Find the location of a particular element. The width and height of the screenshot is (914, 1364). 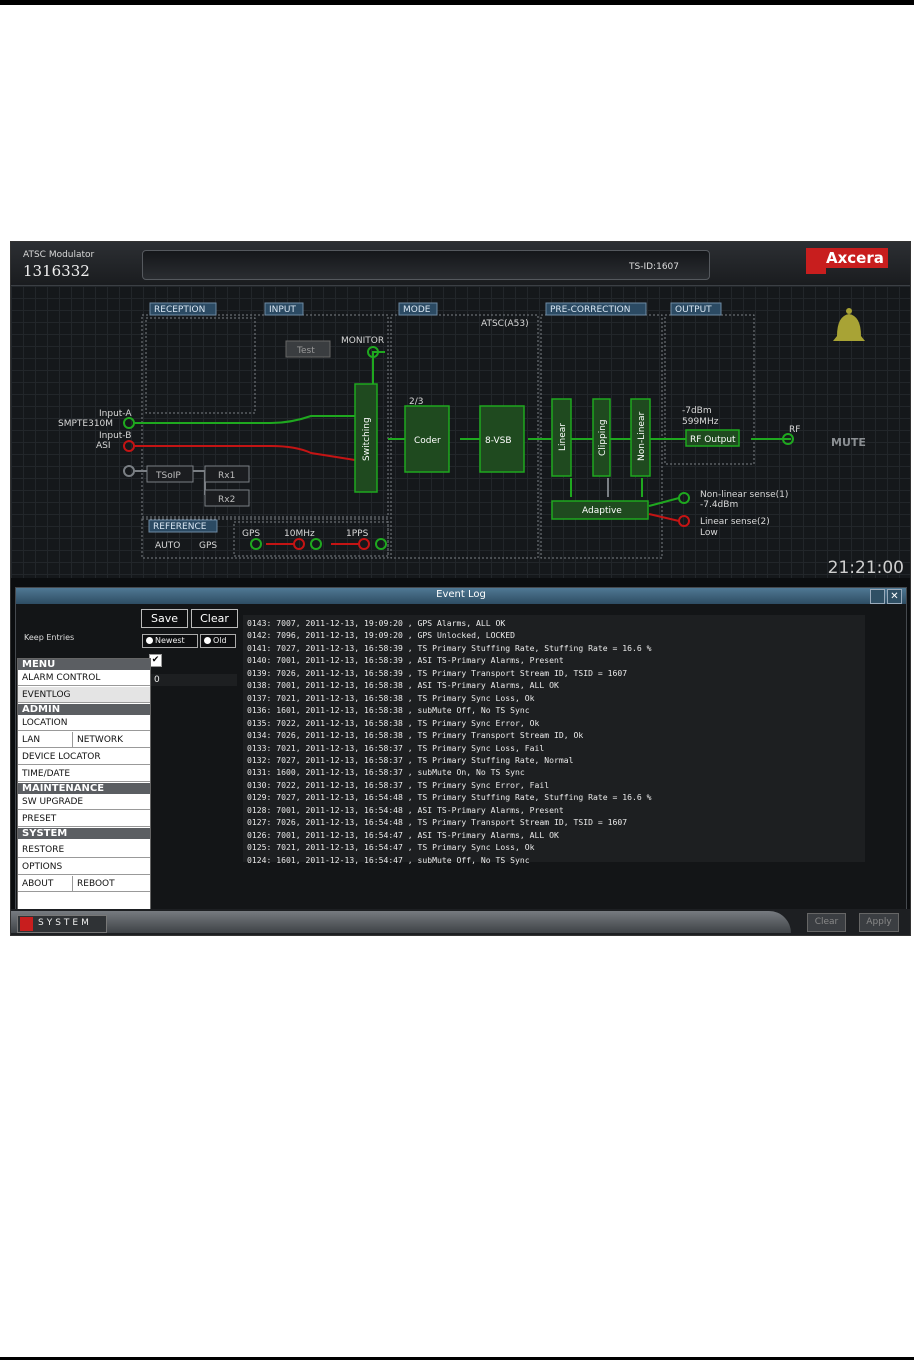

bottom-tab-shape is located at coordinates (401, 922).